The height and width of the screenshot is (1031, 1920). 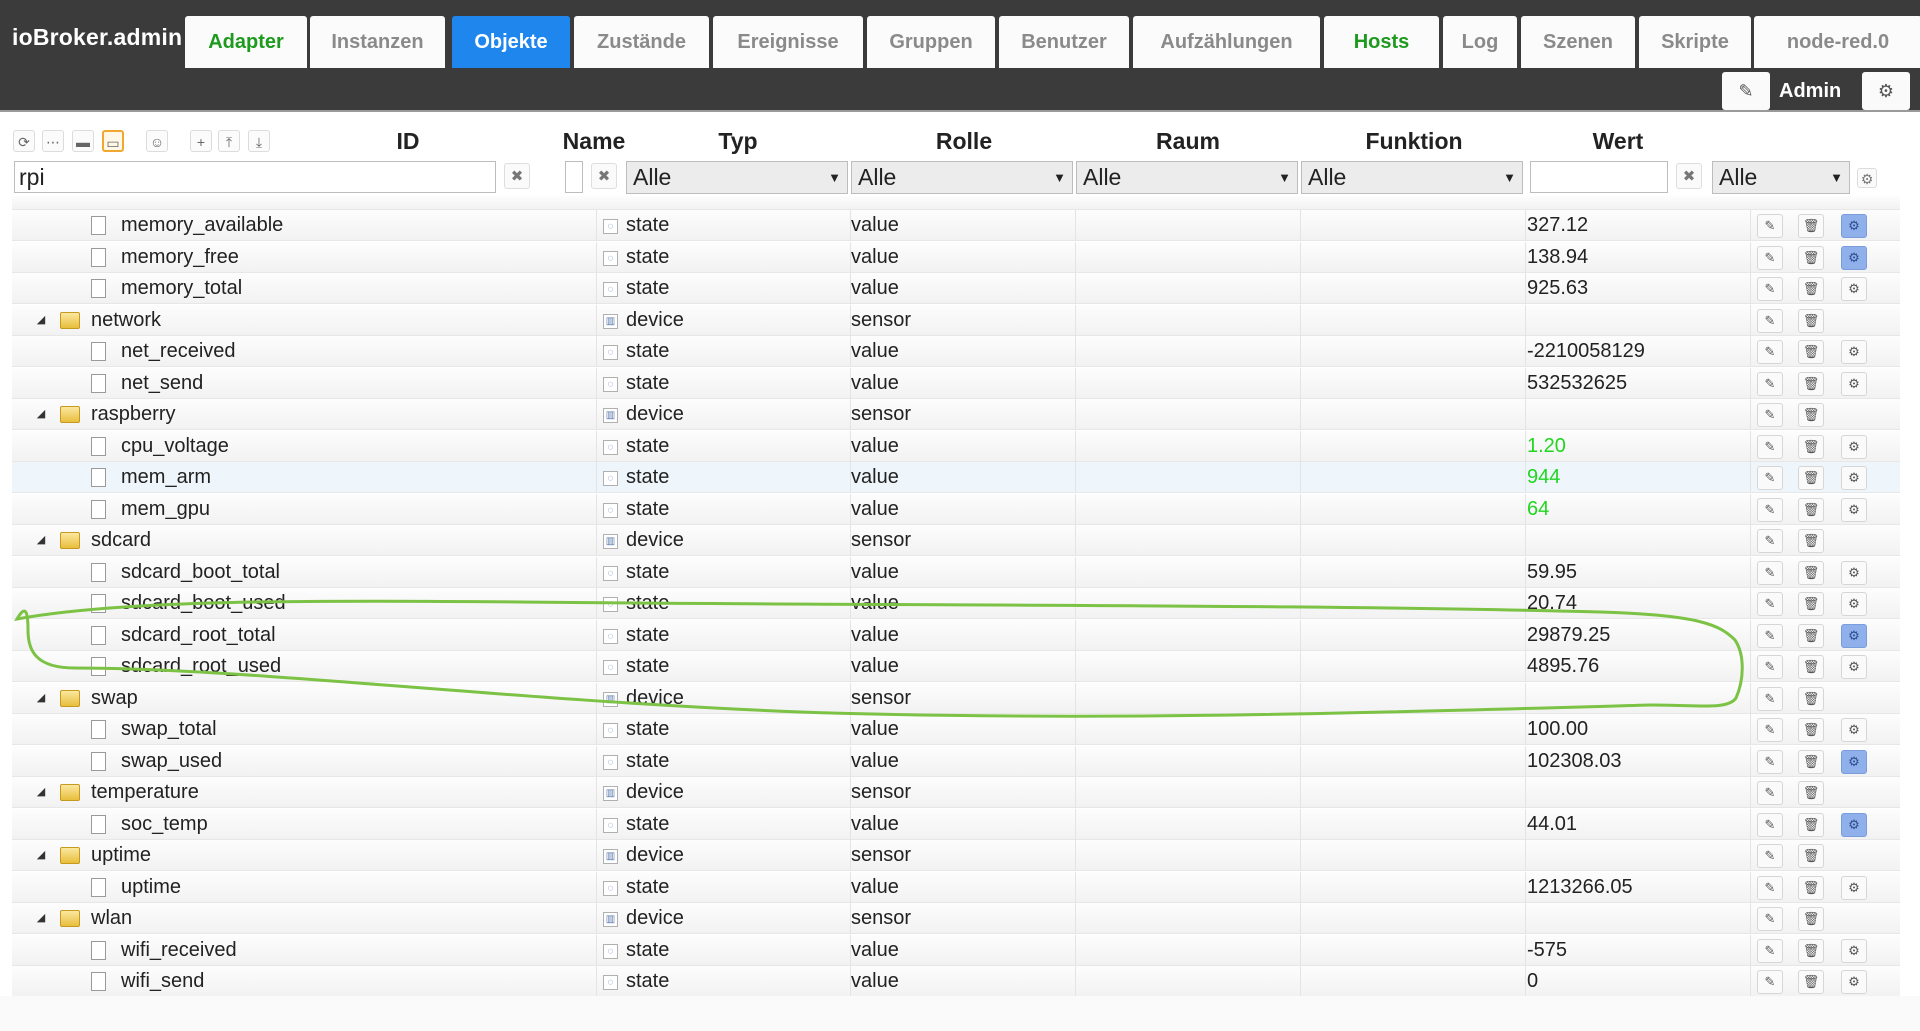 I want to click on object-value: 925.63, so click(x=1557, y=288).